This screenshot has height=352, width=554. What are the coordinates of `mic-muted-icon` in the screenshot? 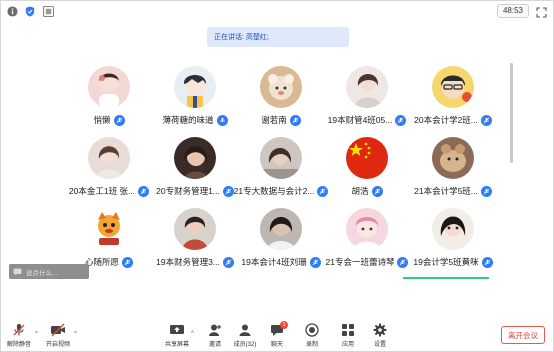 It's located at (19, 330).